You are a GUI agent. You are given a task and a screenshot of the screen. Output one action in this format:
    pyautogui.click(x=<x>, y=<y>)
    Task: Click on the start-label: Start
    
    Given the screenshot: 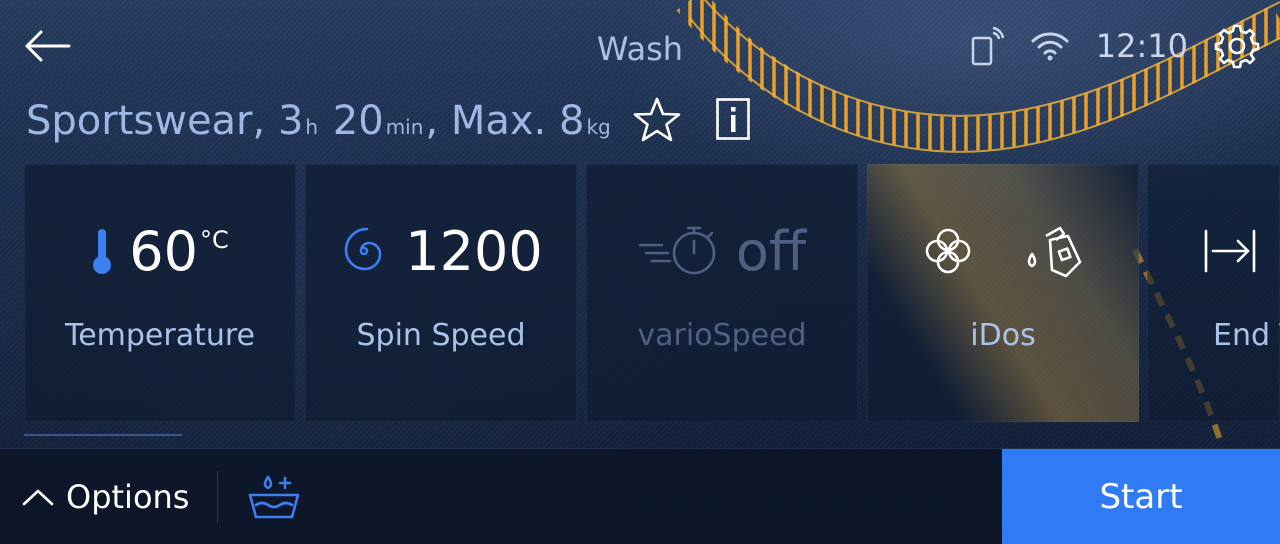 What is the action you would take?
    pyautogui.click(x=1141, y=497)
    